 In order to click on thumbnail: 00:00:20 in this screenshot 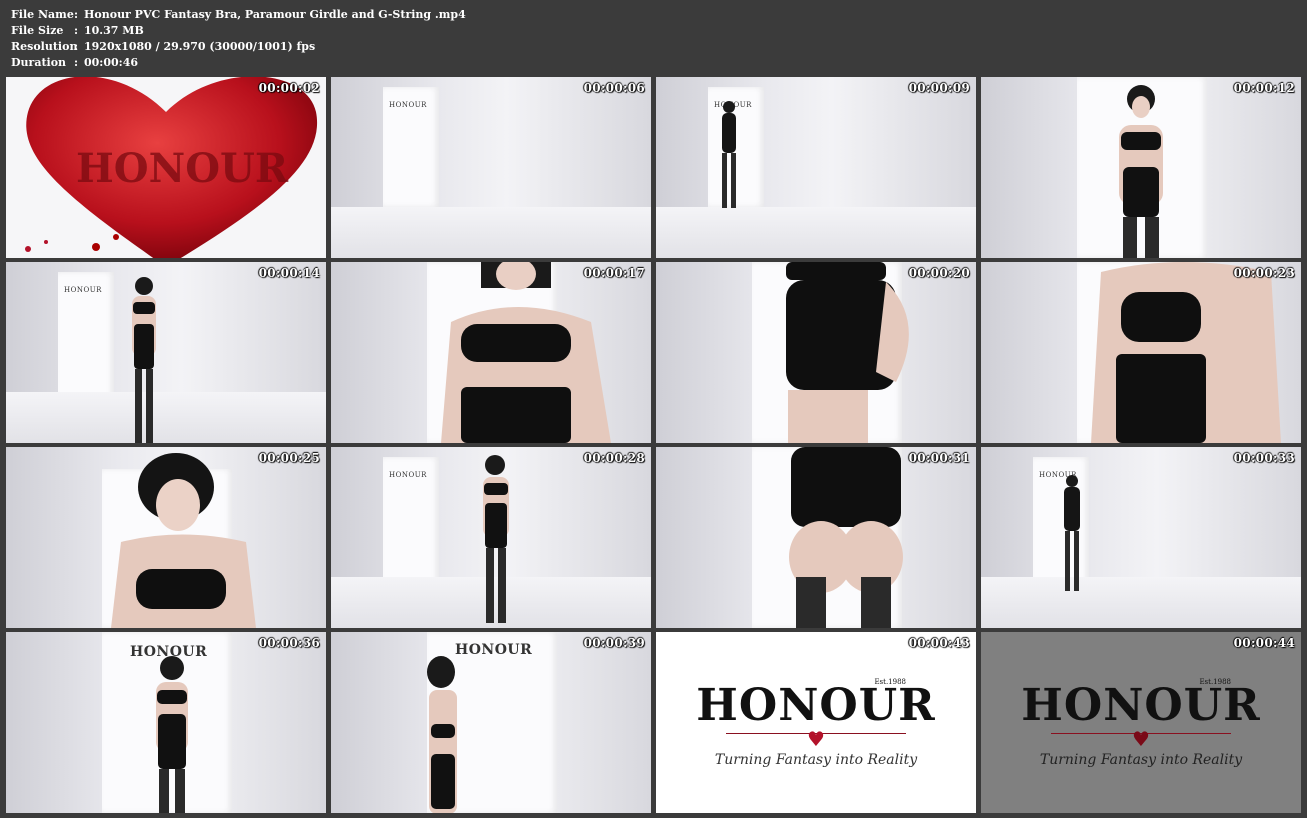, I will do `click(816, 352)`.